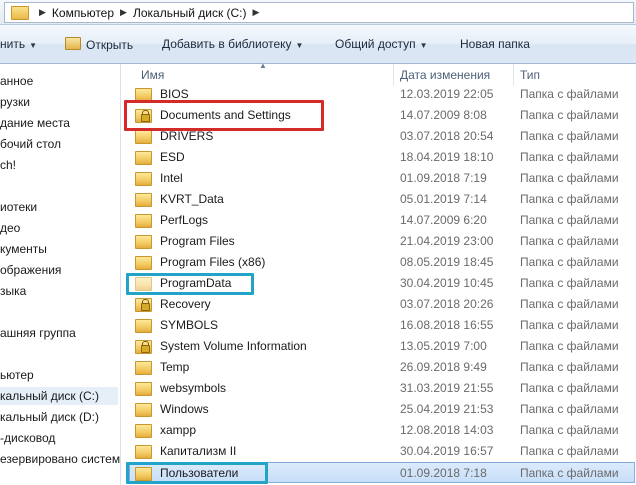 Image resolution: width=636 pixels, height=485 pixels. Describe the element at coordinates (447, 94) in the screenshot. I see `file-date: 12.03.2019 22:05` at that location.